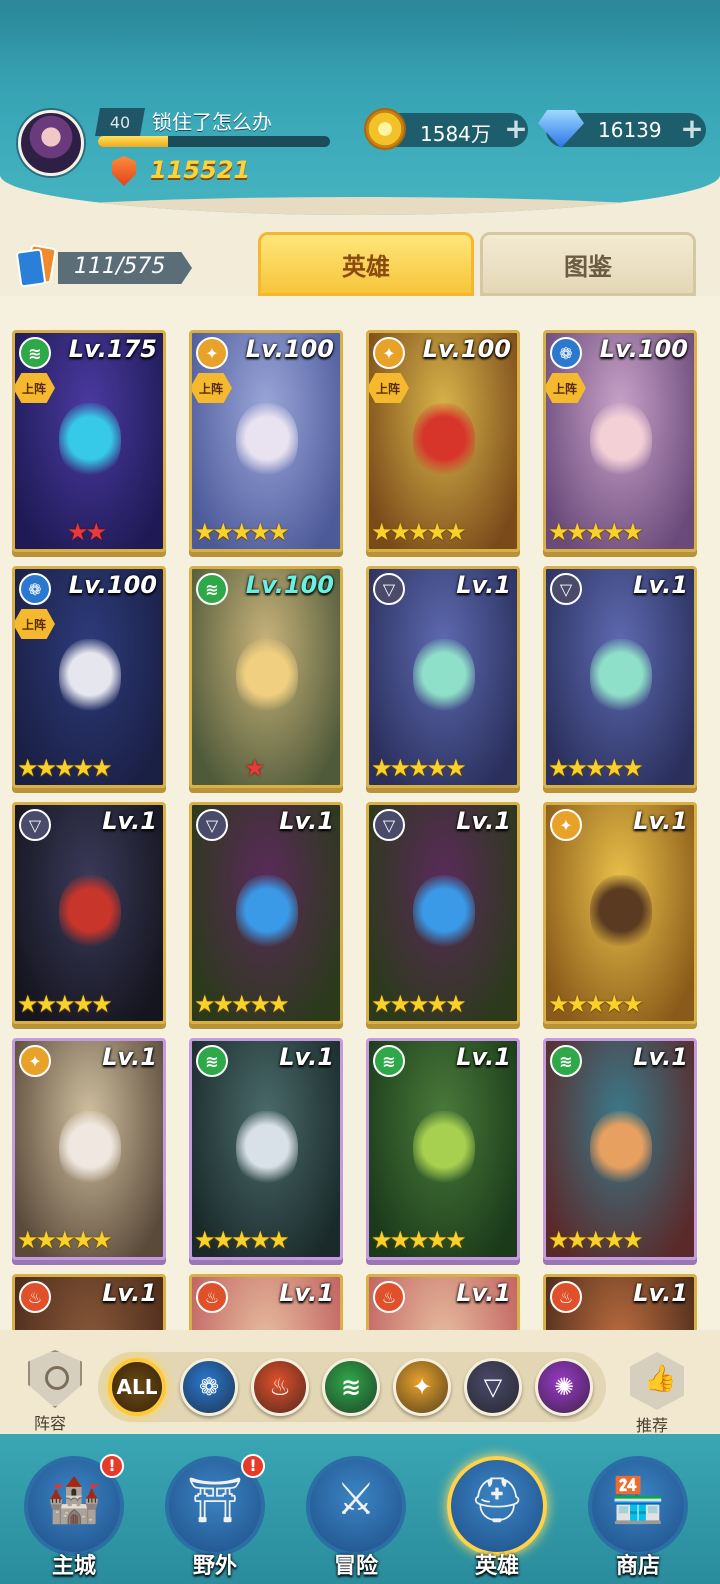 The width and height of the screenshot is (720, 1584). What do you see at coordinates (351, 1387) in the screenshot?
I see `wind-filter-icon: ≋` at bounding box center [351, 1387].